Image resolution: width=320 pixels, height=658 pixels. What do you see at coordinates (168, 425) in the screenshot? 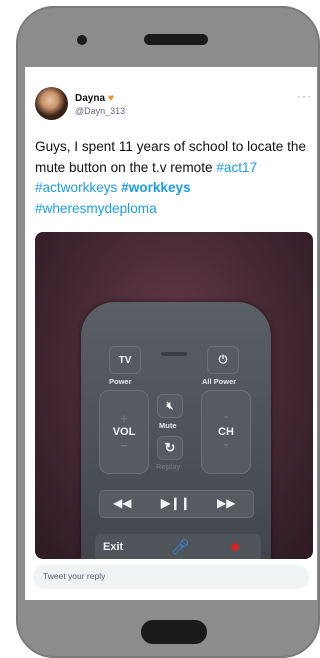
I see `mute-label: Mute` at bounding box center [168, 425].